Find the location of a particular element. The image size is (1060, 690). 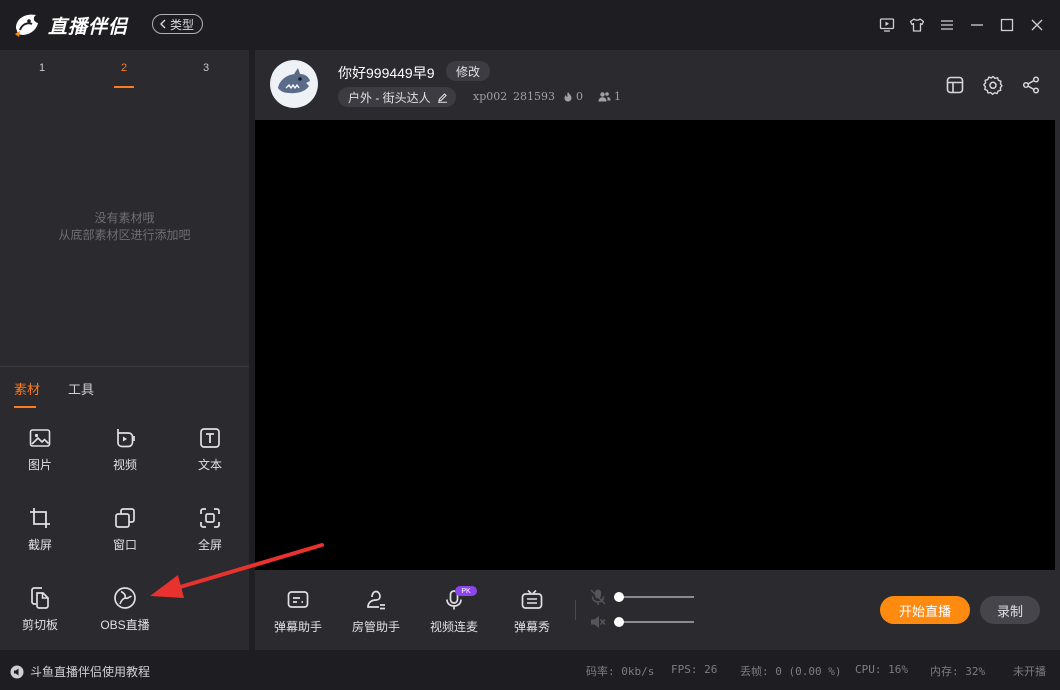

danmu-show-label: 弹幕秀 is located at coordinates (531, 627).